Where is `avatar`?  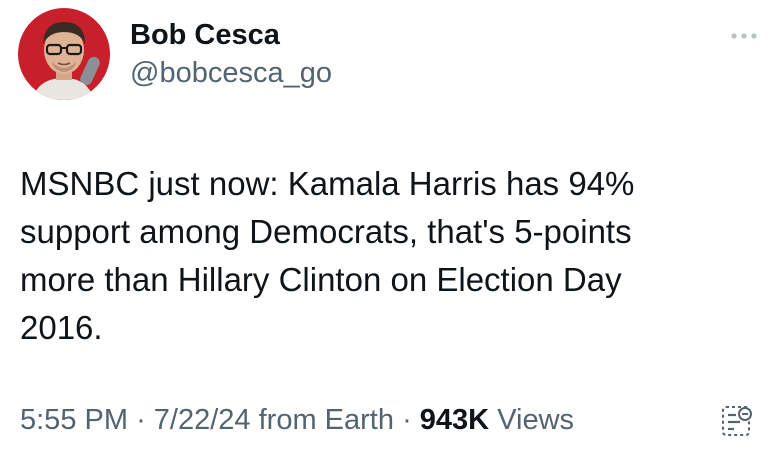
avatar is located at coordinates (64, 54).